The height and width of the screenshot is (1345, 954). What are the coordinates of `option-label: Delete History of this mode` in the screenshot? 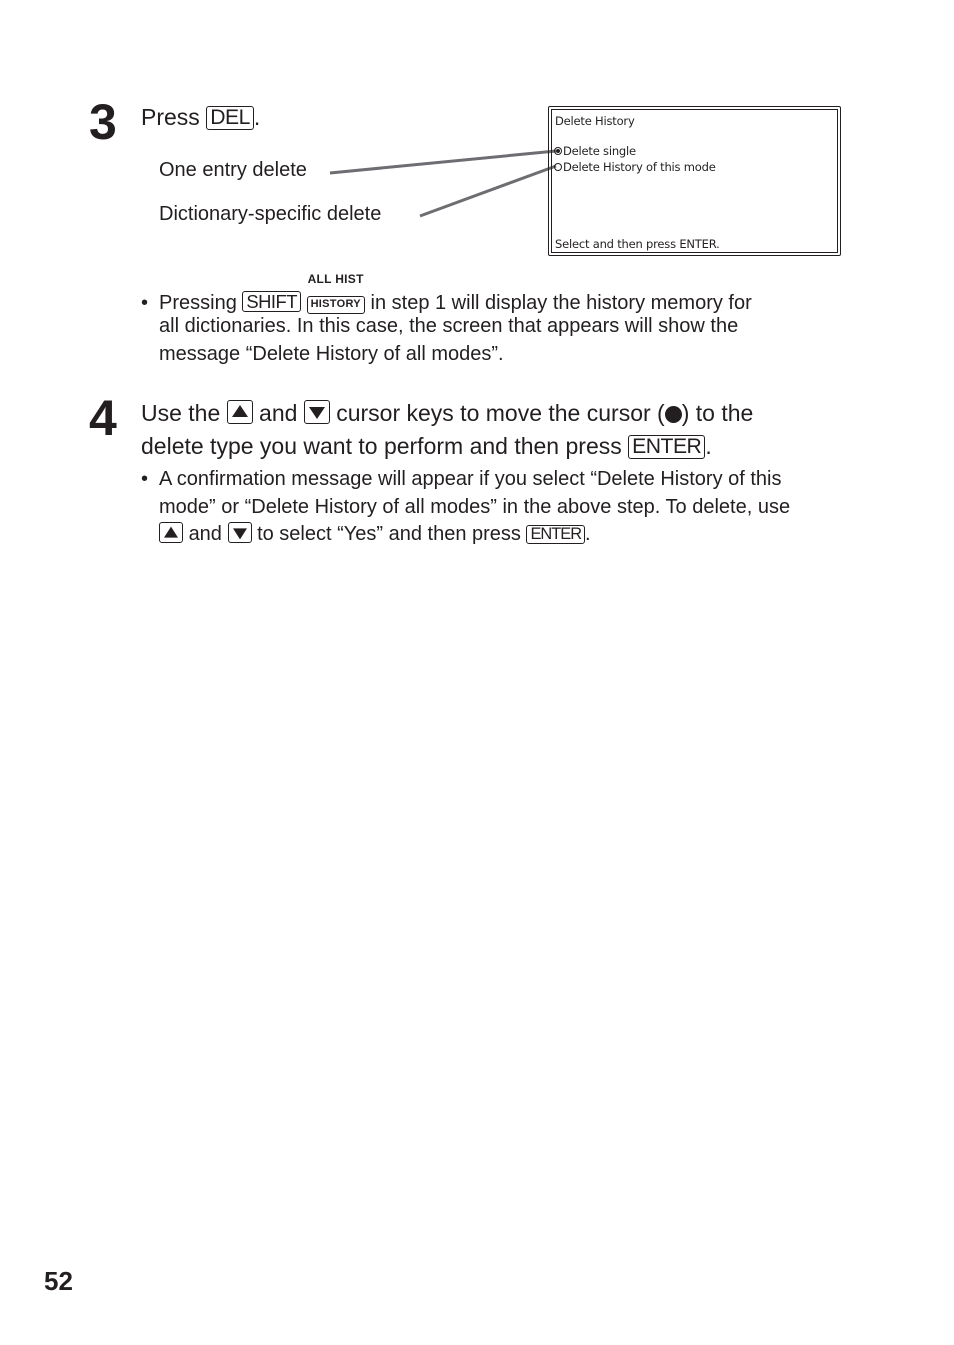 It's located at (639, 167).